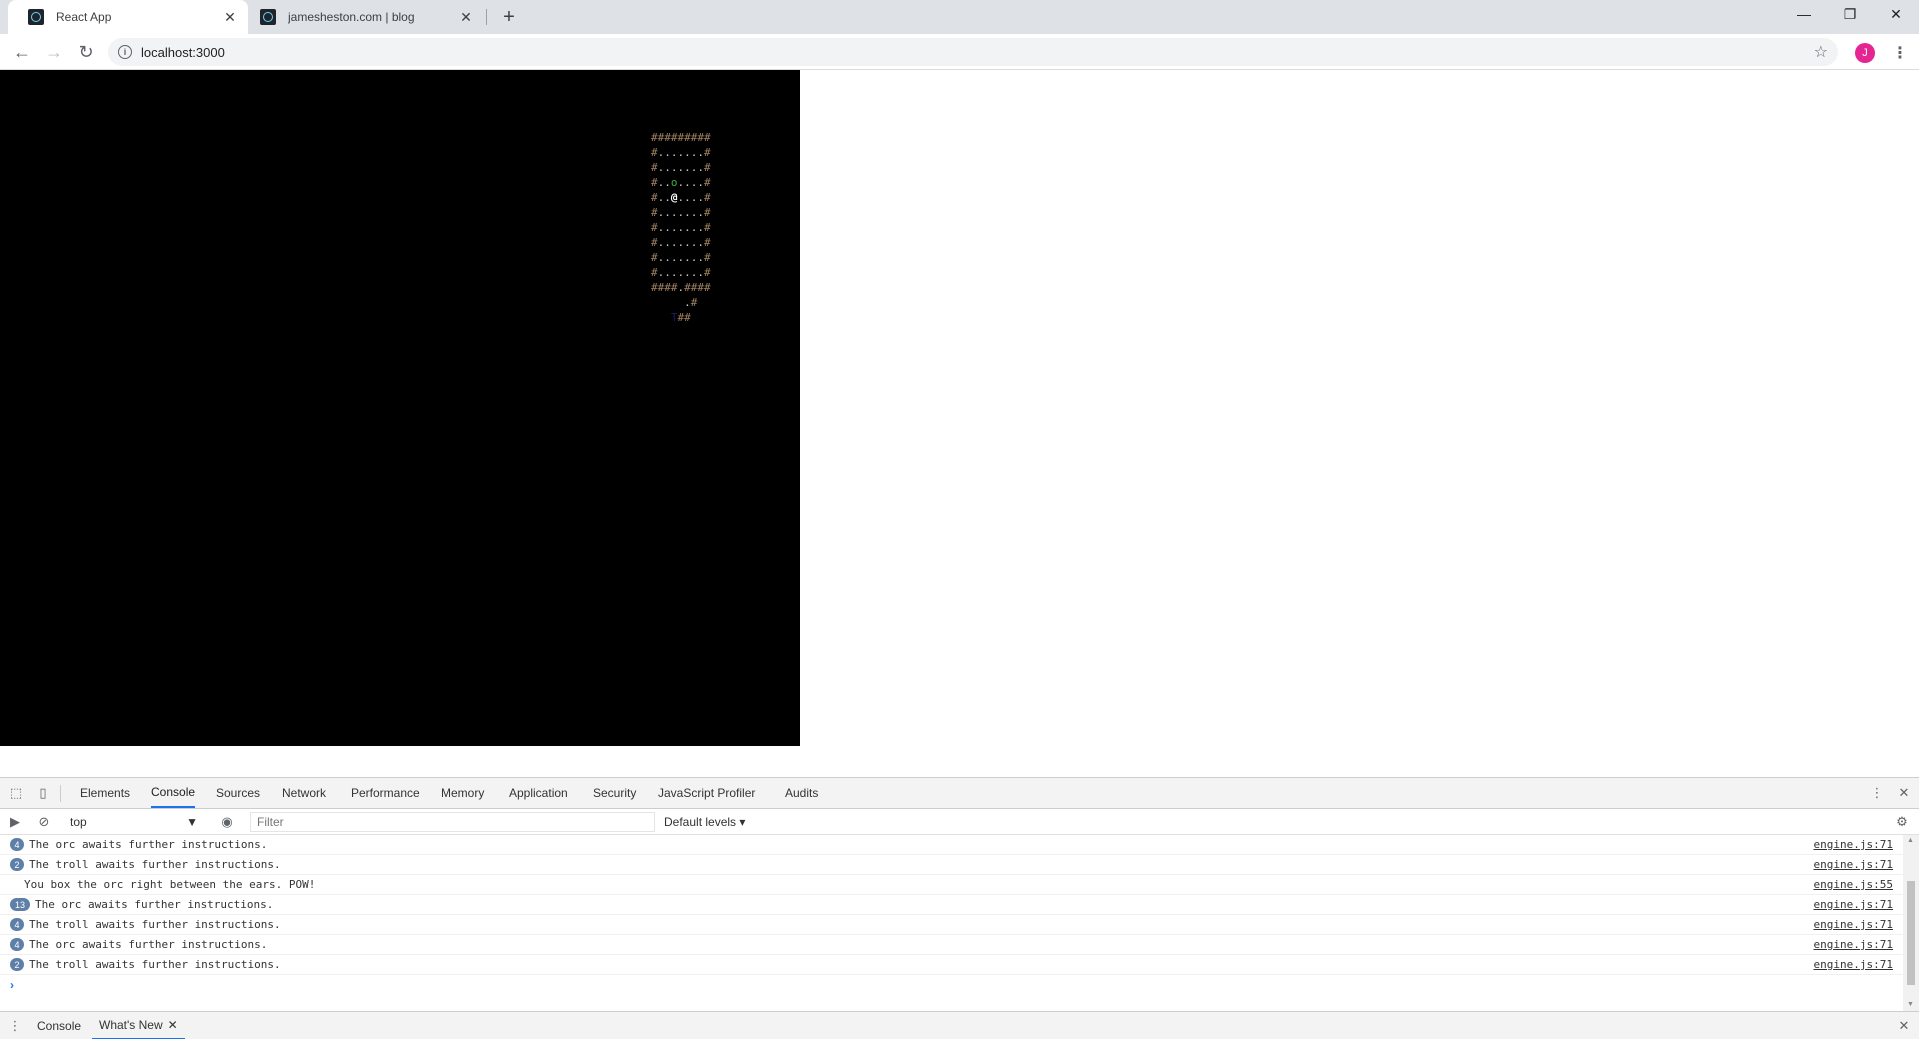 The image size is (1919, 1039). Describe the element at coordinates (15, 1026) in the screenshot. I see `drawer-menu-icon: ⋮` at that location.